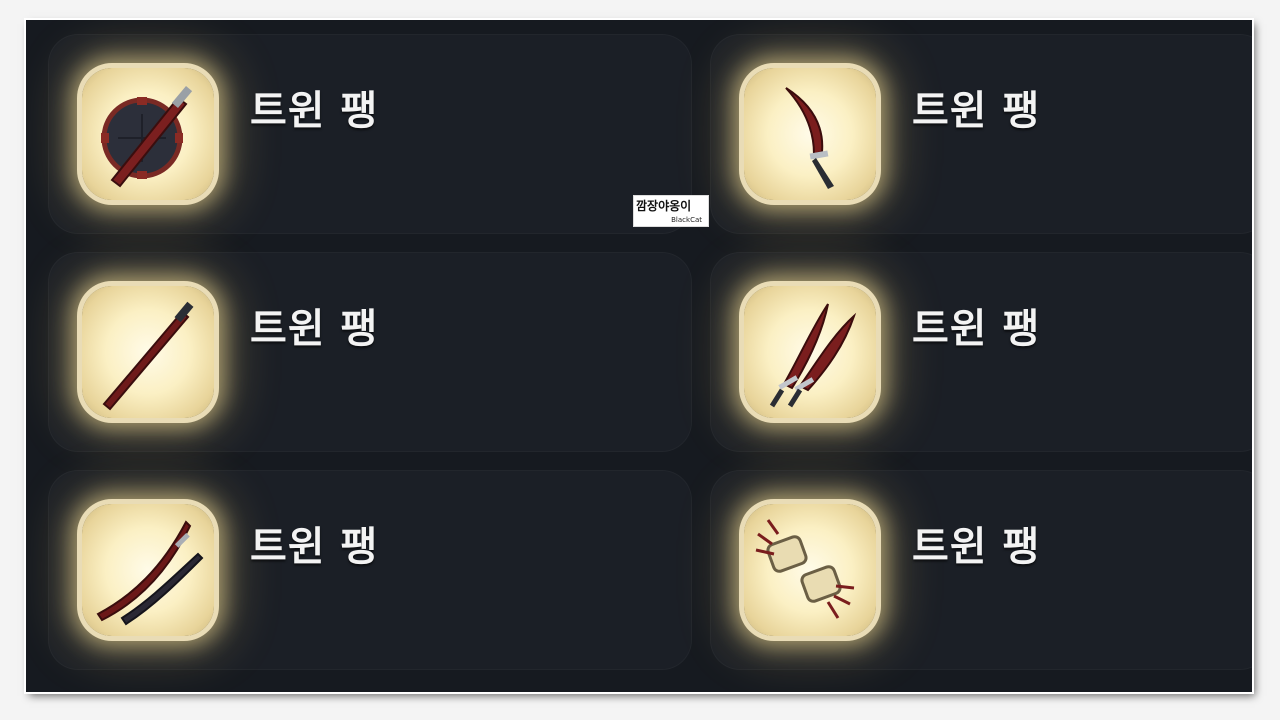 This screenshot has height=720, width=1280. What do you see at coordinates (148, 356) in the screenshot?
I see `long-sword-icon` at bounding box center [148, 356].